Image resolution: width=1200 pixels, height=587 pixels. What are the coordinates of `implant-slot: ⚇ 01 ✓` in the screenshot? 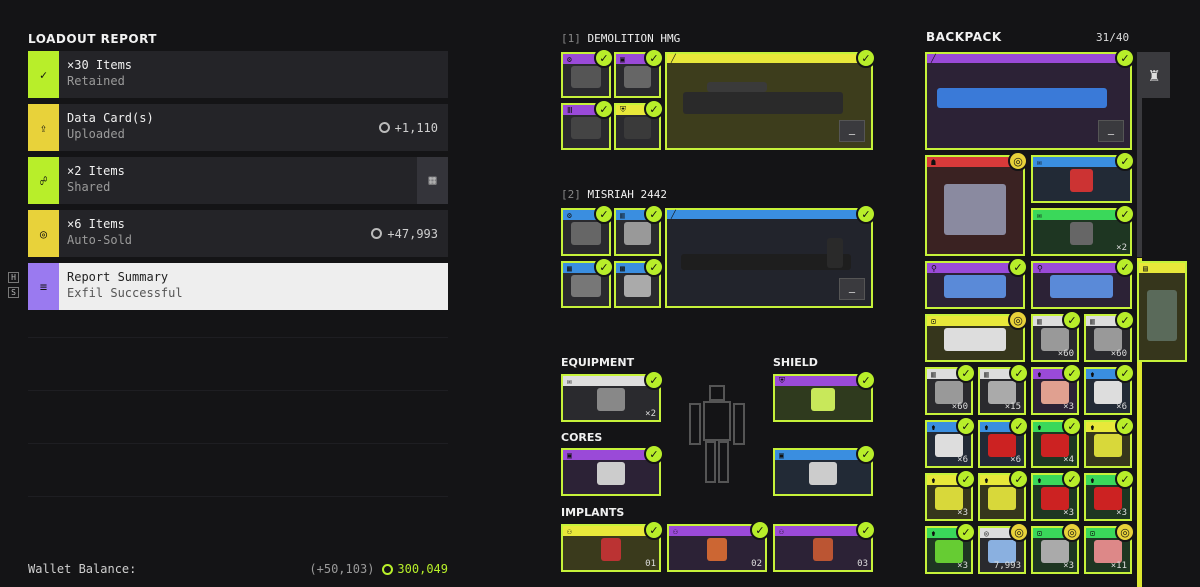 It's located at (612, 546).